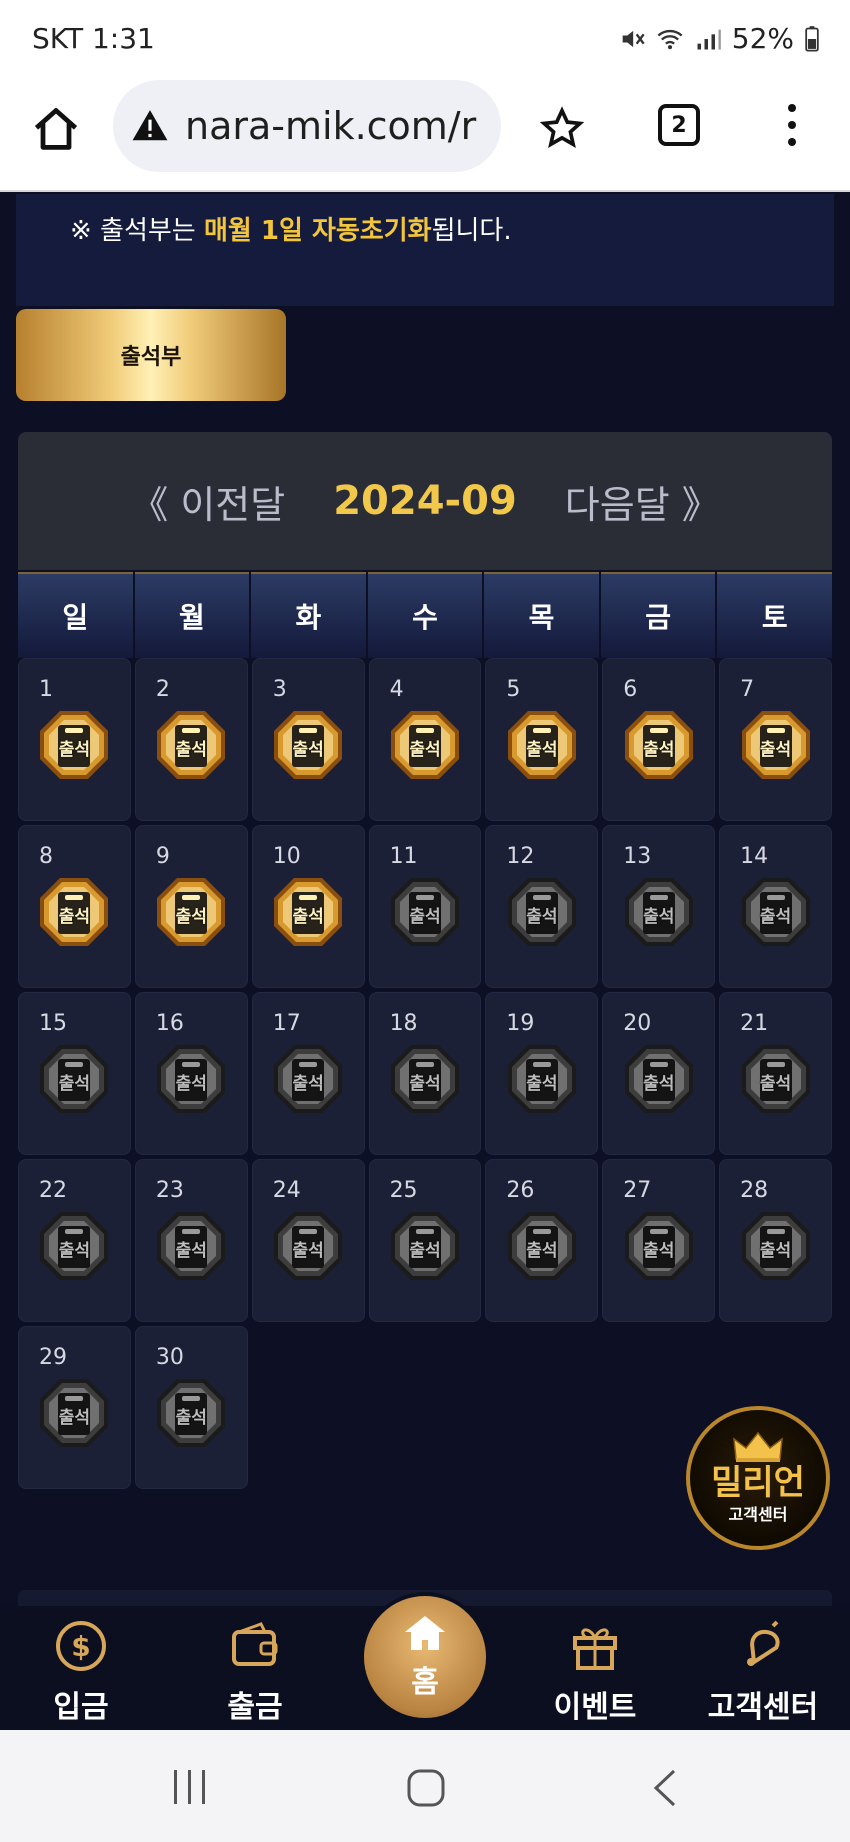  What do you see at coordinates (762, 38) in the screenshot?
I see `battery-percent: 52%` at bounding box center [762, 38].